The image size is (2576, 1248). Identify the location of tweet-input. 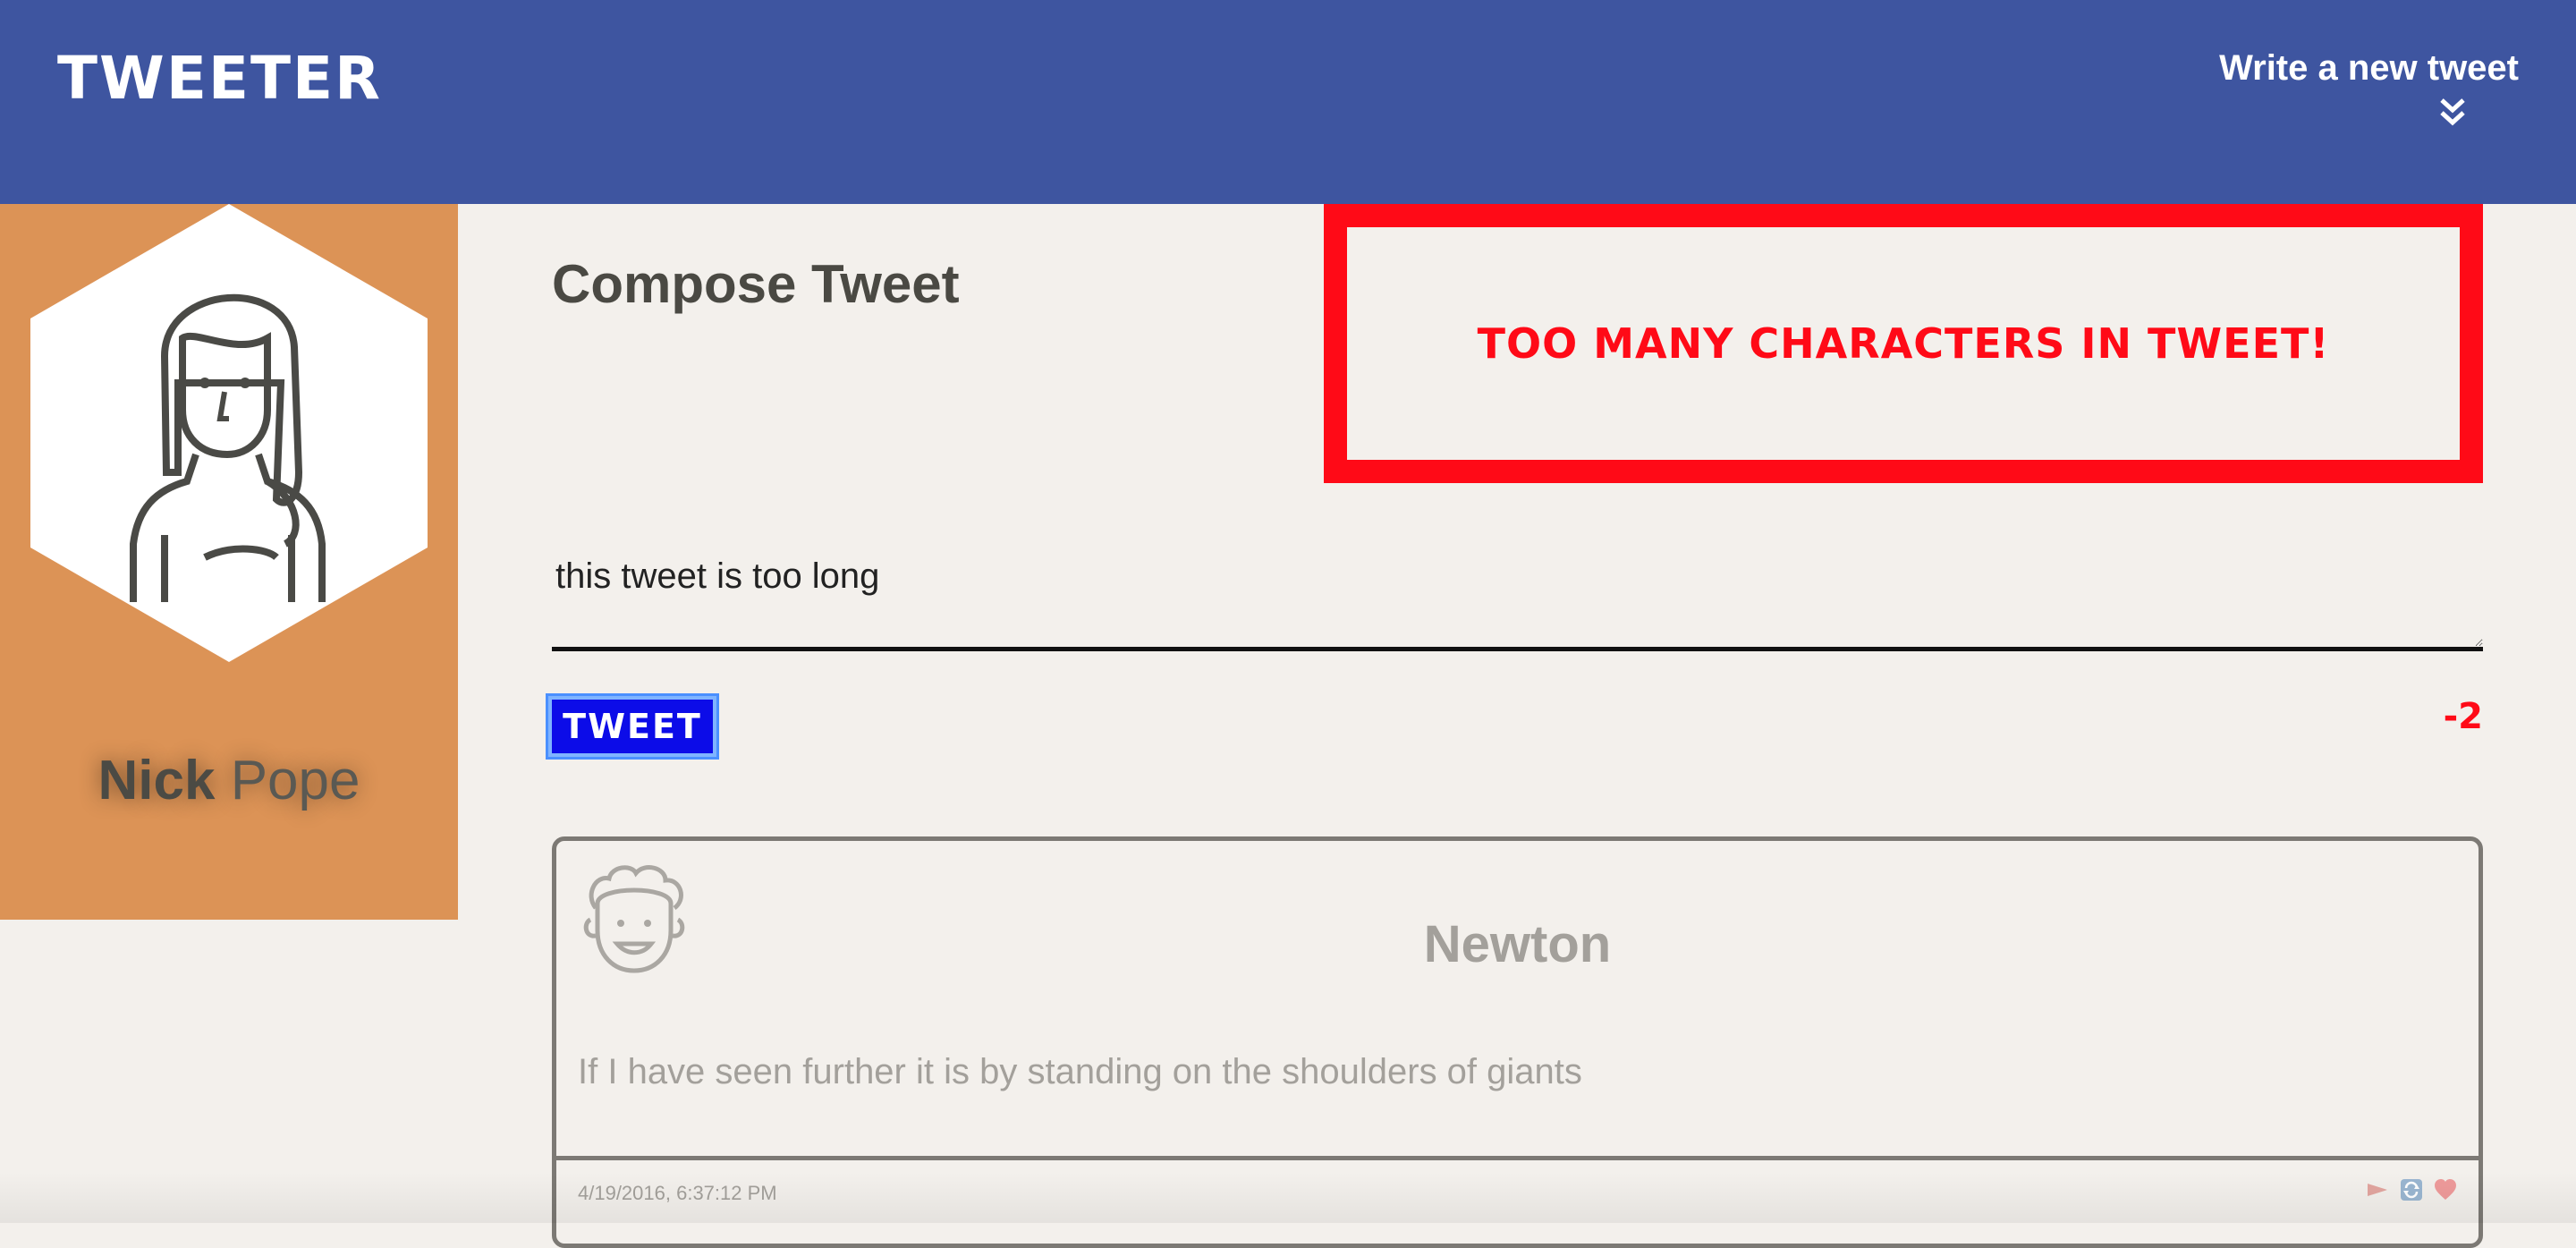
(1517, 594).